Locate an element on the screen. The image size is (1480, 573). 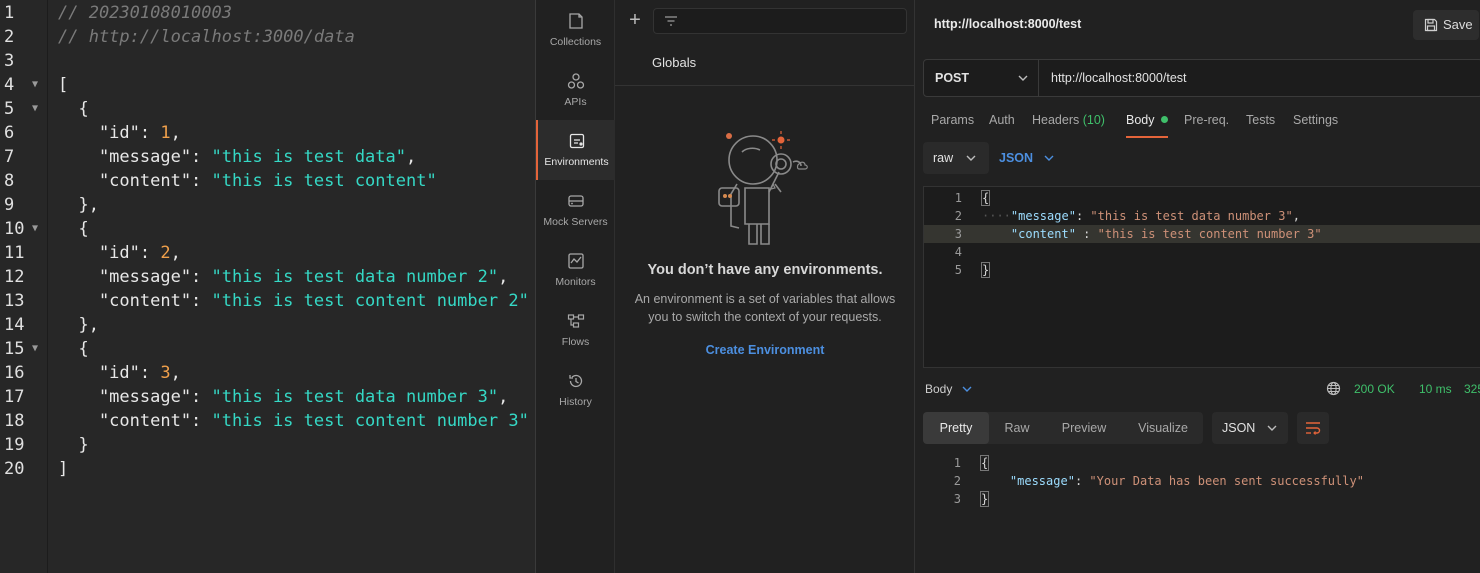
flows-icon is located at coordinates (575, 321).